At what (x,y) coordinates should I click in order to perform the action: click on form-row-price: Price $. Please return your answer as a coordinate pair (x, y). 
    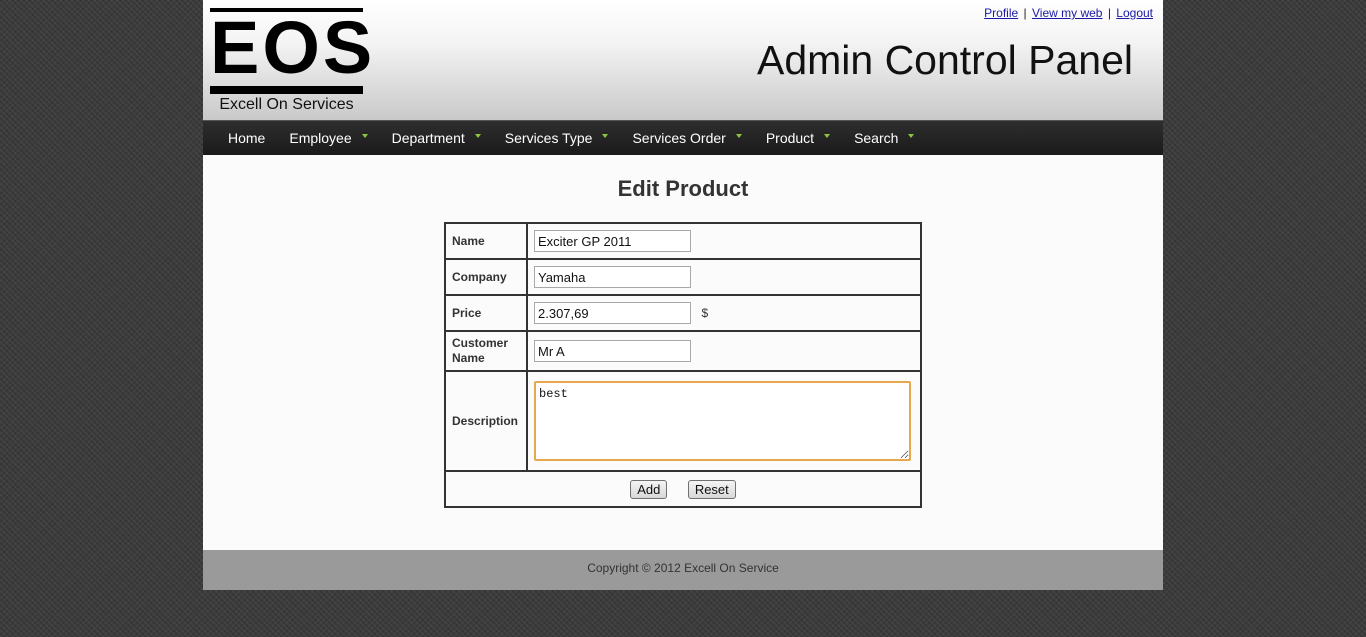
    Looking at the image, I should click on (683, 313).